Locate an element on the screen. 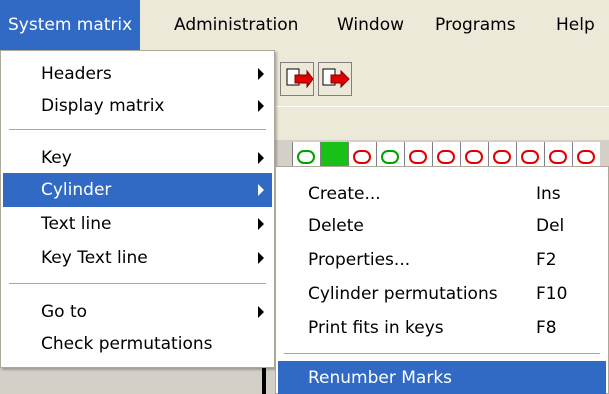  menu-item-headers: Headers is located at coordinates (137, 74).